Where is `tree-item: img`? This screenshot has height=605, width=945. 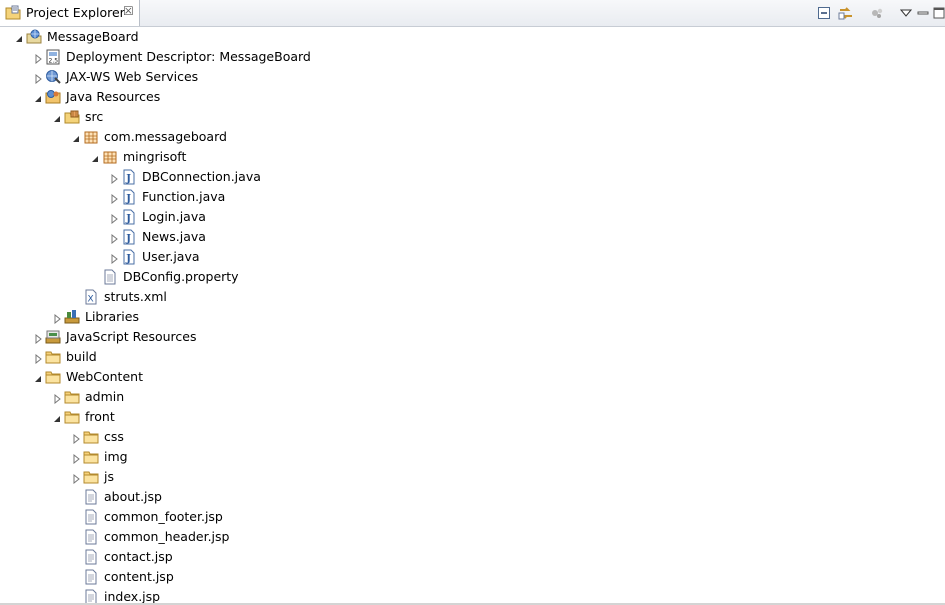
tree-item: img is located at coordinates (472, 457).